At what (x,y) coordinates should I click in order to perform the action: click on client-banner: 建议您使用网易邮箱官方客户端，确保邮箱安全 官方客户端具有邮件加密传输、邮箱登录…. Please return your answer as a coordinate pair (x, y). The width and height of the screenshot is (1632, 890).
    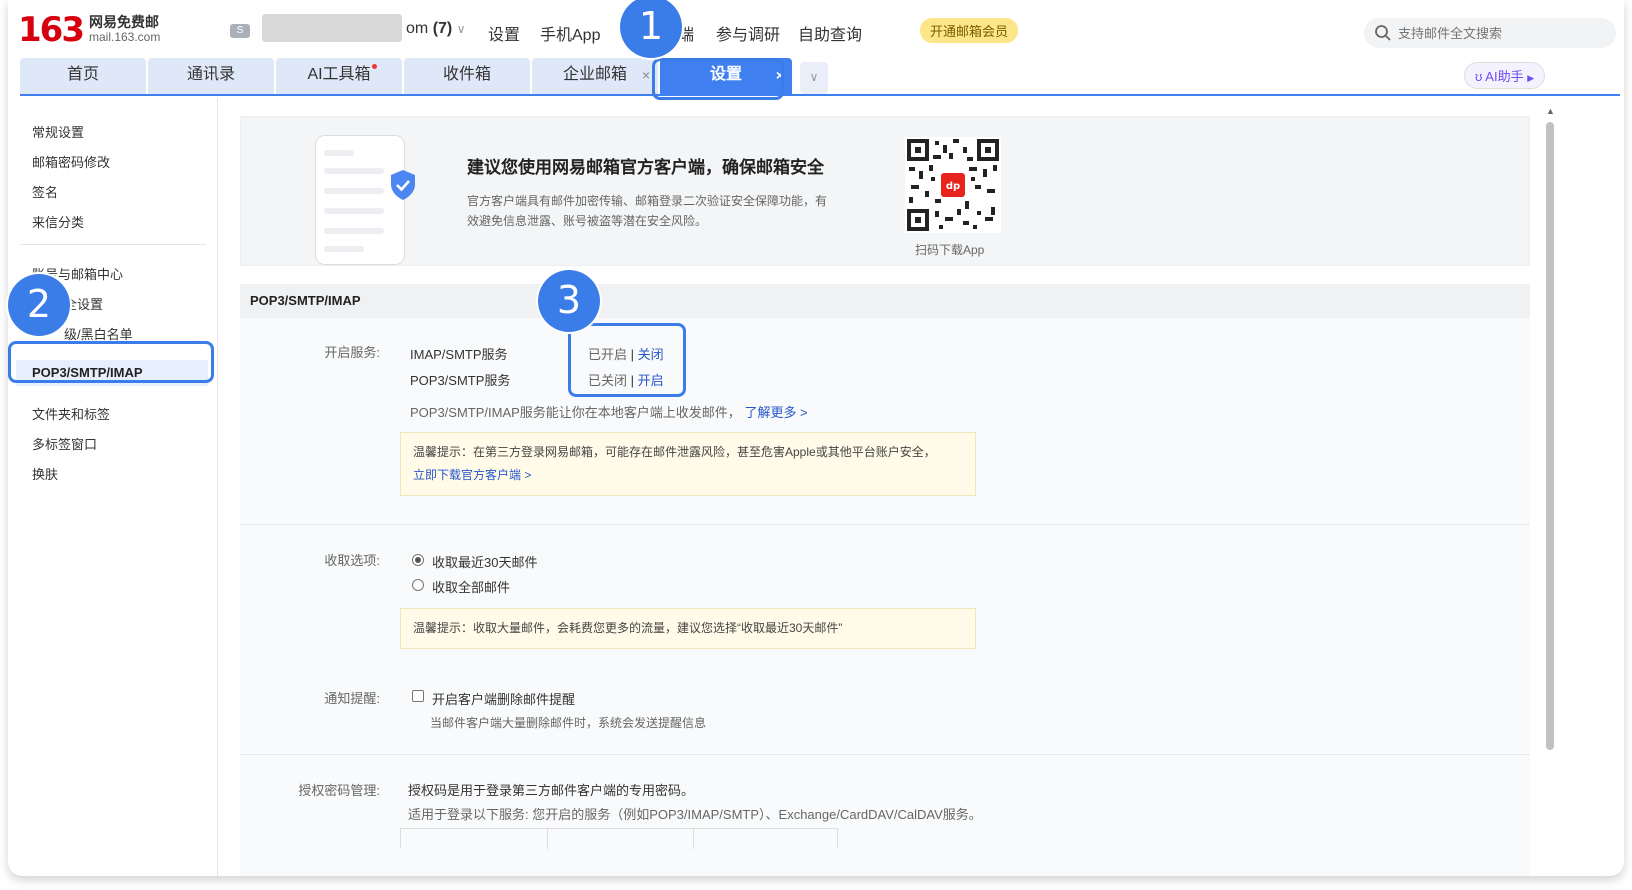
    Looking at the image, I should click on (885, 191).